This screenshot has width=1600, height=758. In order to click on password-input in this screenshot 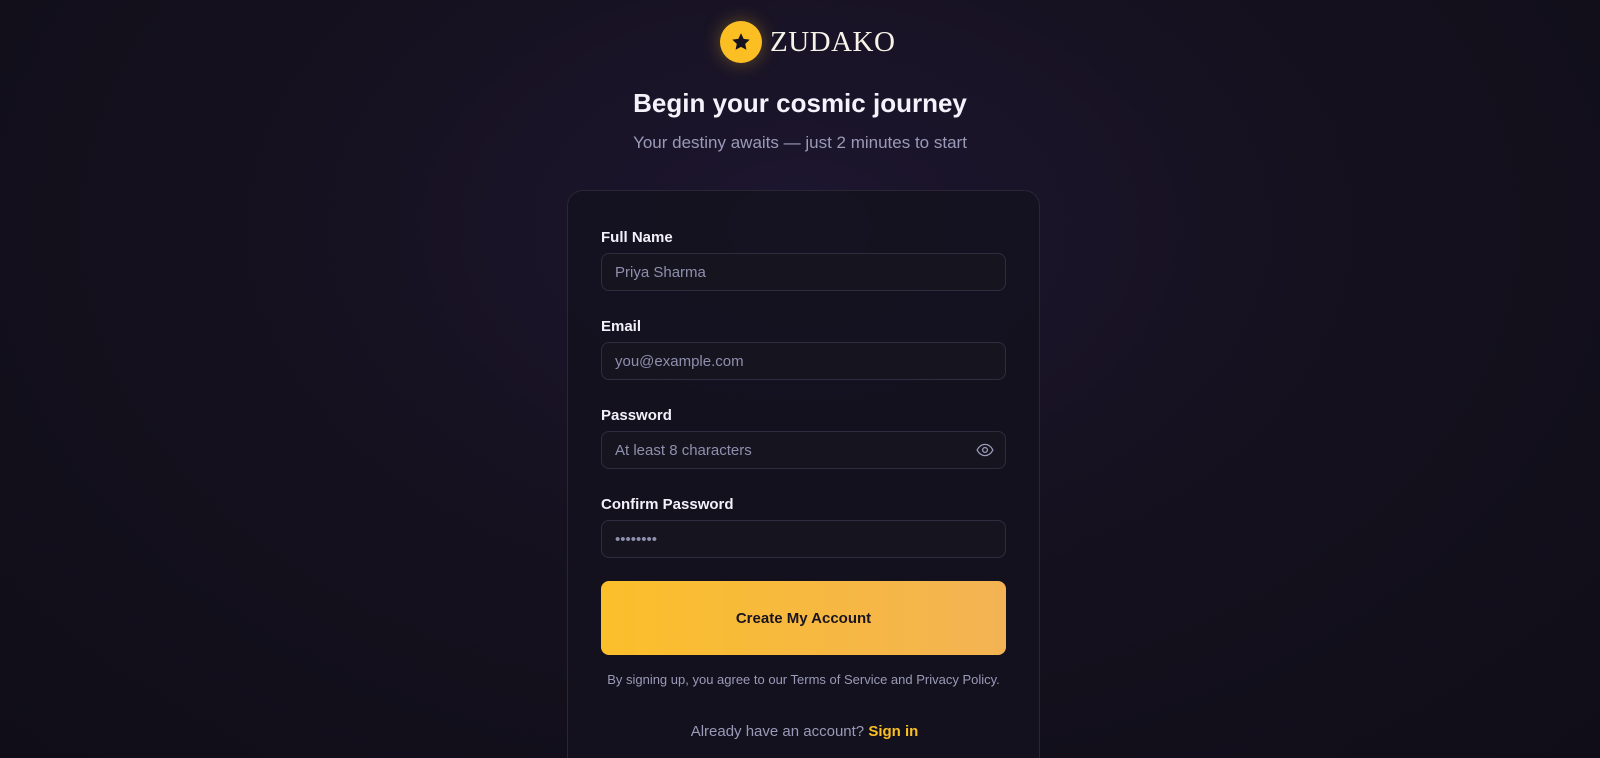, I will do `click(803, 450)`.